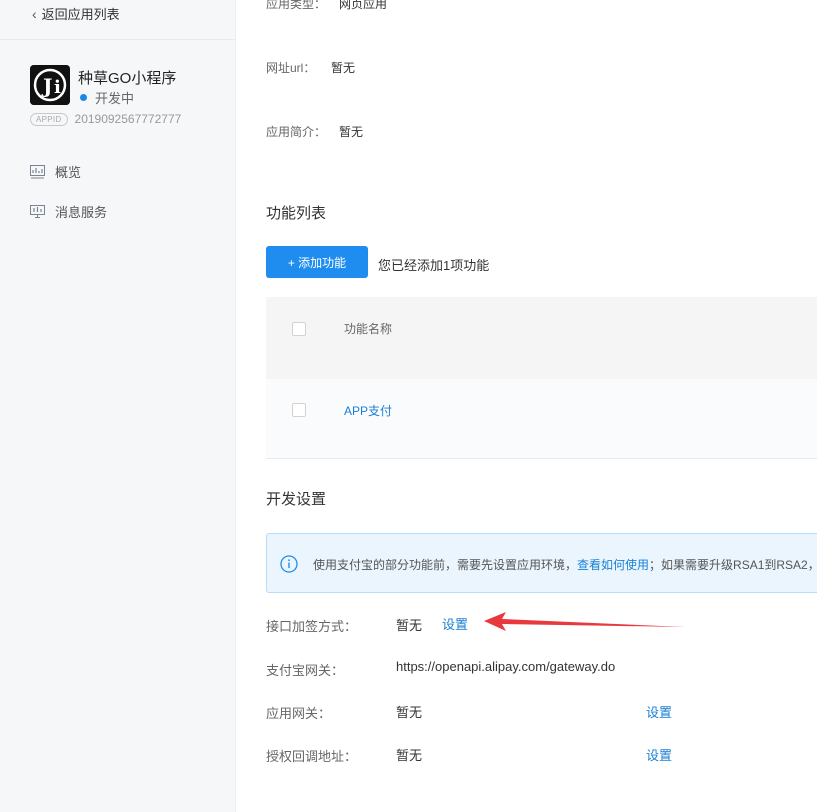 The image size is (817, 812). I want to click on notice-text-before: 使用支付宝的部分功能前，需要先设置应用环境，, so click(445, 565).